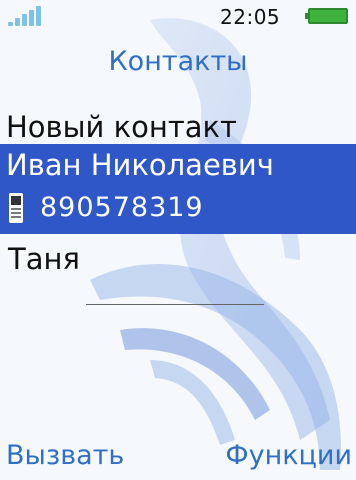  Describe the element at coordinates (16, 207) in the screenshot. I see `mobile-phone-icon` at that location.